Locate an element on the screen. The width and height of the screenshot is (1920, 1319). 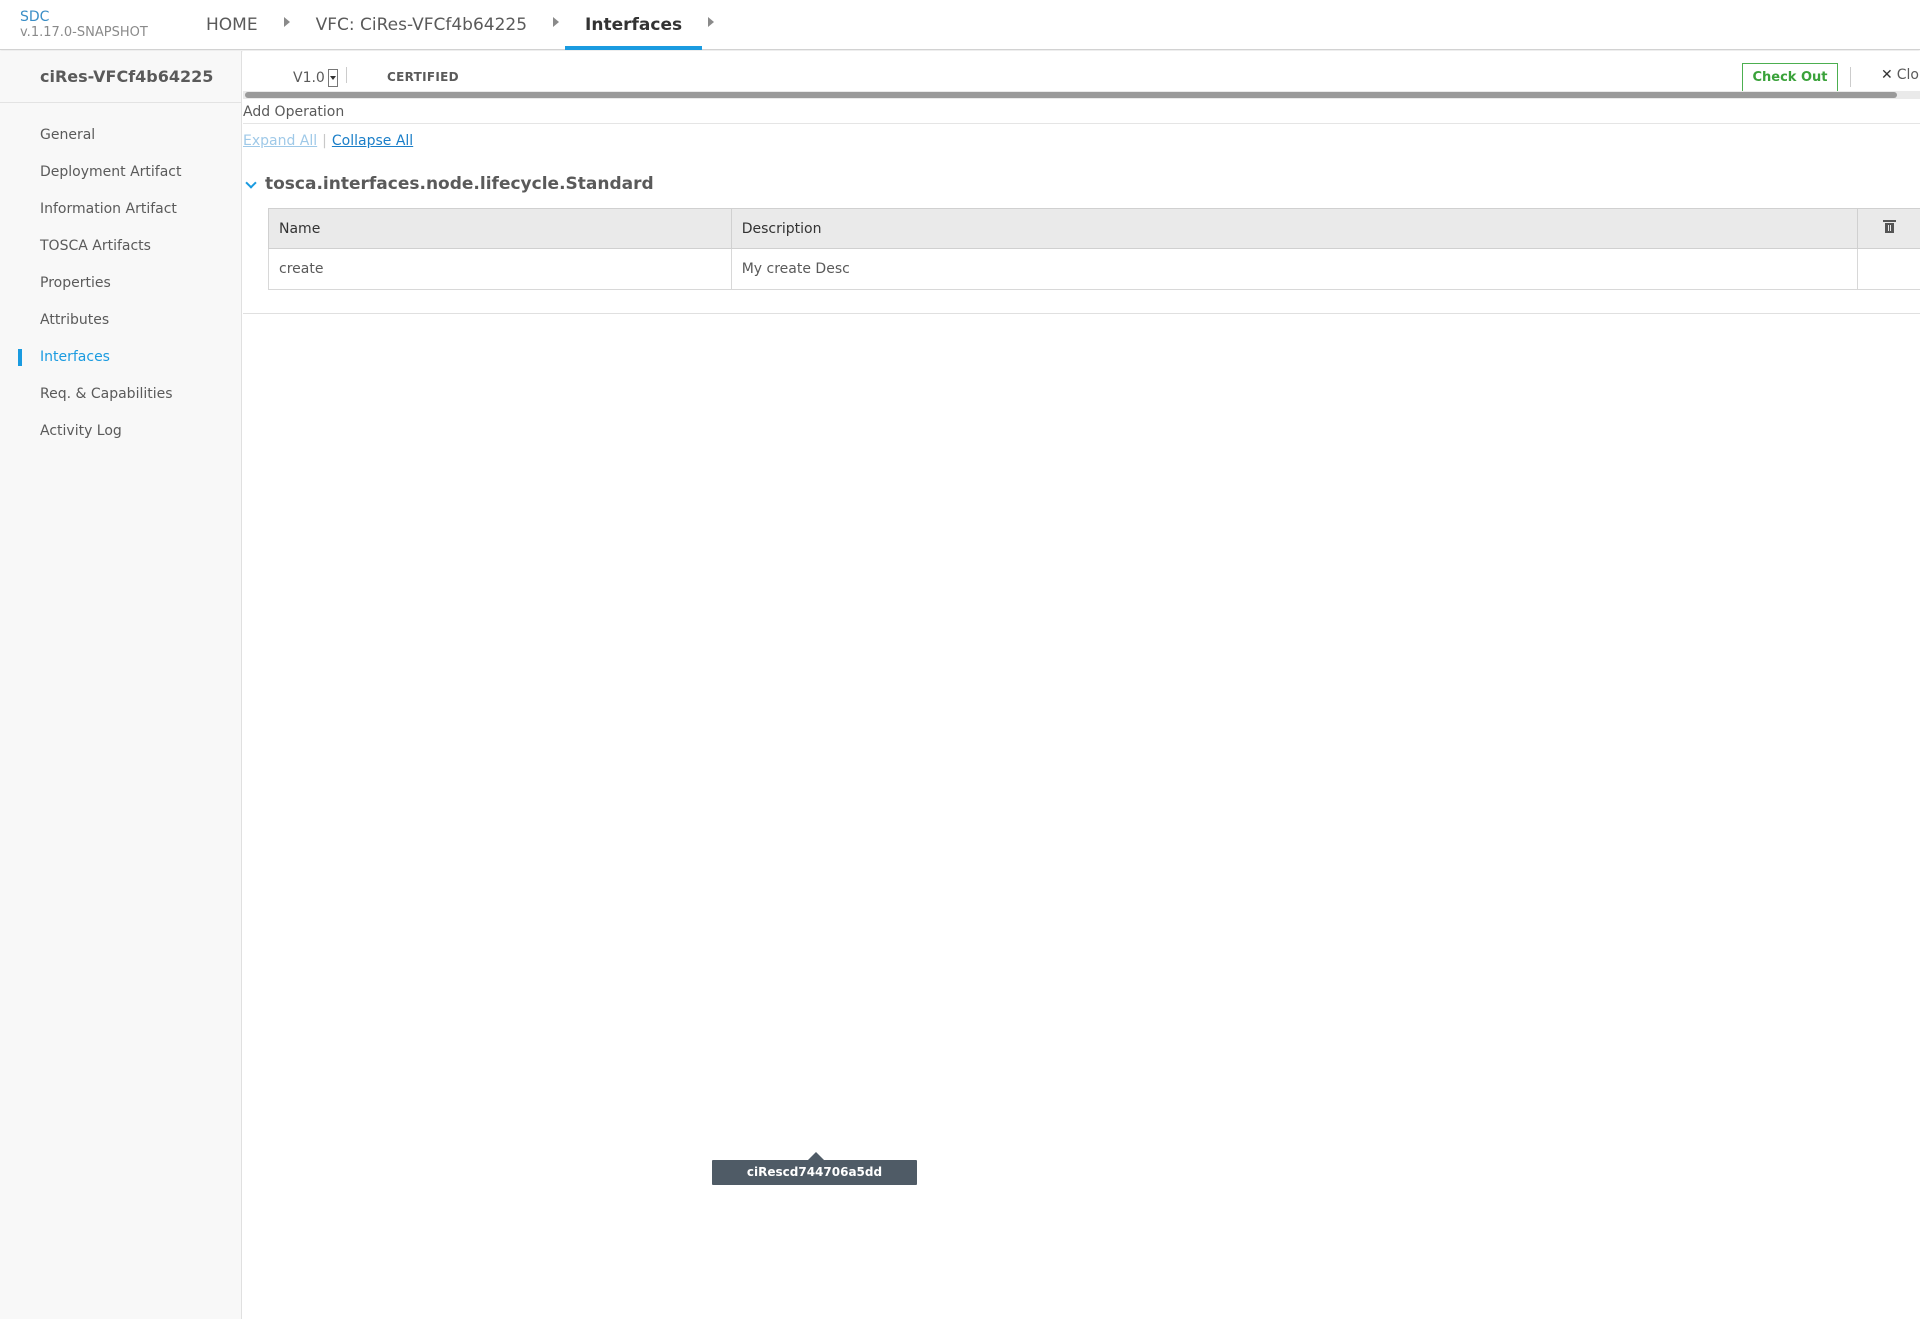
interface-name: tosca.interfaces.node.lifecycle.Standard is located at coordinates (459, 184).